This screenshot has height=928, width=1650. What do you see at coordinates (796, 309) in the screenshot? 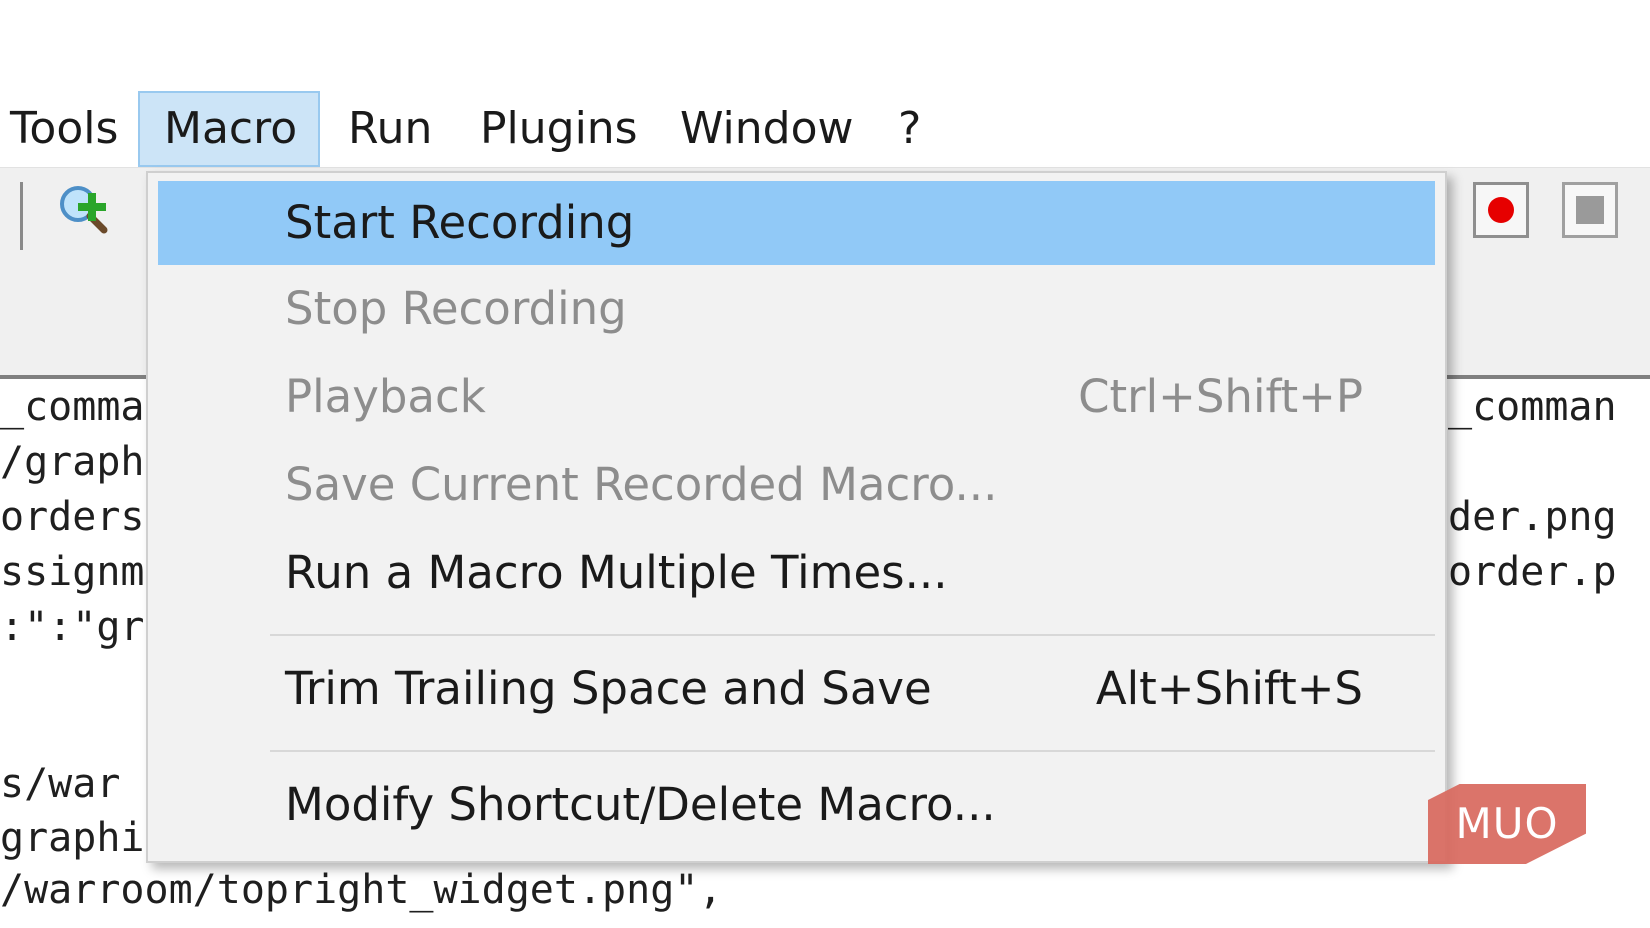
I see `menu-item-stop-recording: Stop Recording` at bounding box center [796, 309].